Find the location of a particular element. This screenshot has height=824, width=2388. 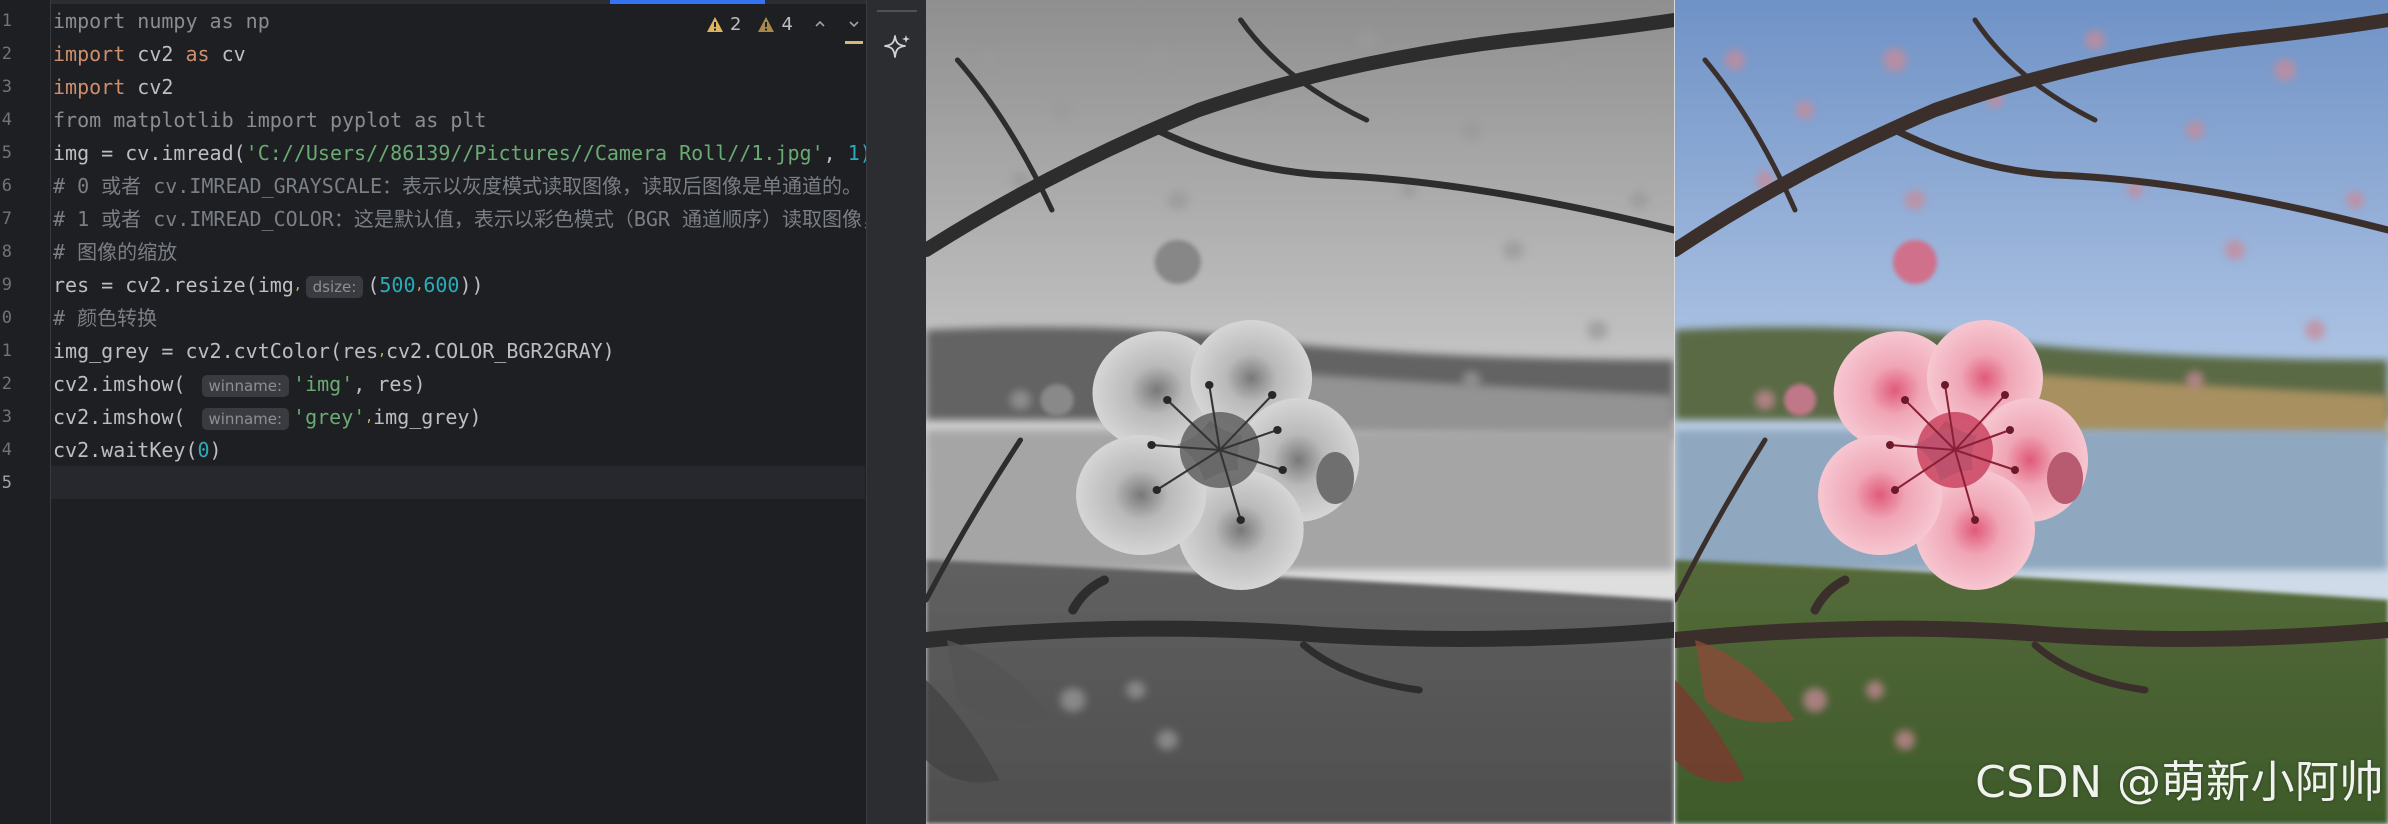

chevron-up-icon is located at coordinates (820, 24).